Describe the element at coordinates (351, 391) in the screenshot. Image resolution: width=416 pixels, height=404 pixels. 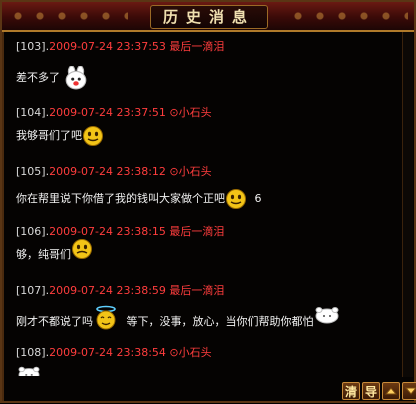
I see `clear-button: 清` at that location.